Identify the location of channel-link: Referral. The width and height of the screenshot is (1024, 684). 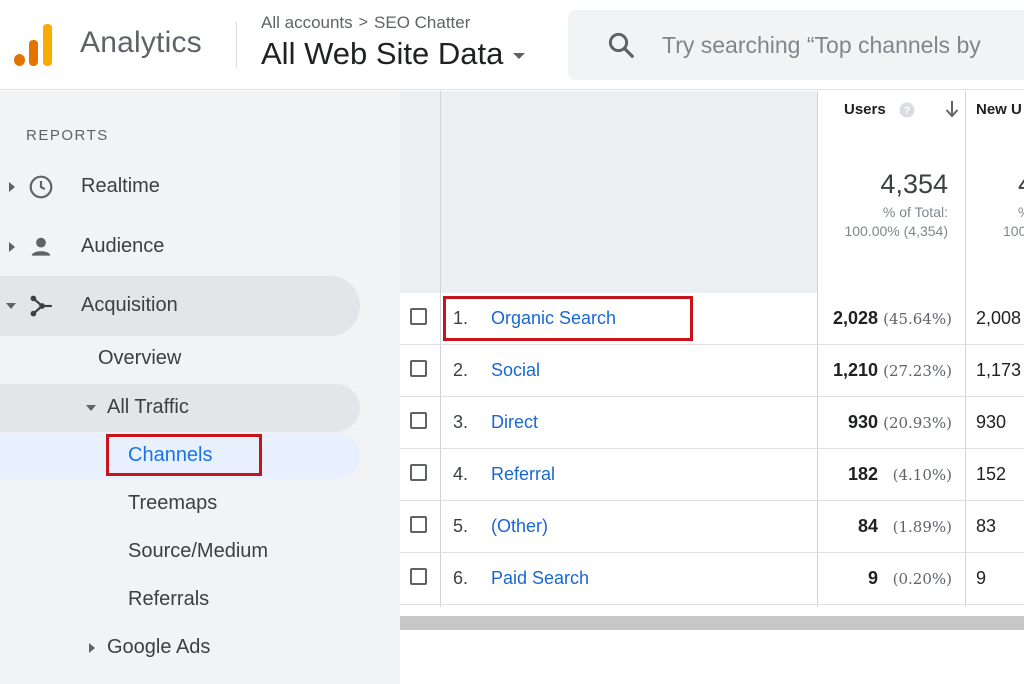
(523, 474).